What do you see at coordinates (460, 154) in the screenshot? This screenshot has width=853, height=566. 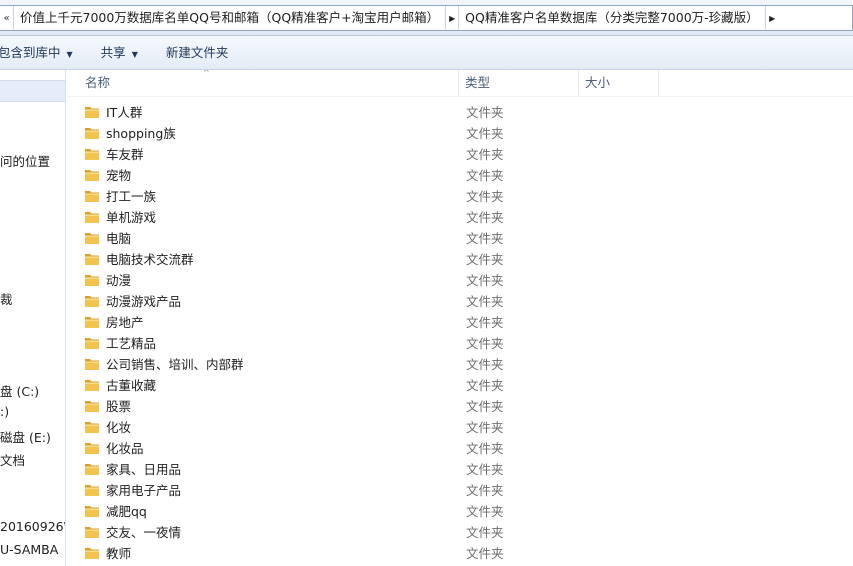 I see `table-row: 车友群 文件夹` at bounding box center [460, 154].